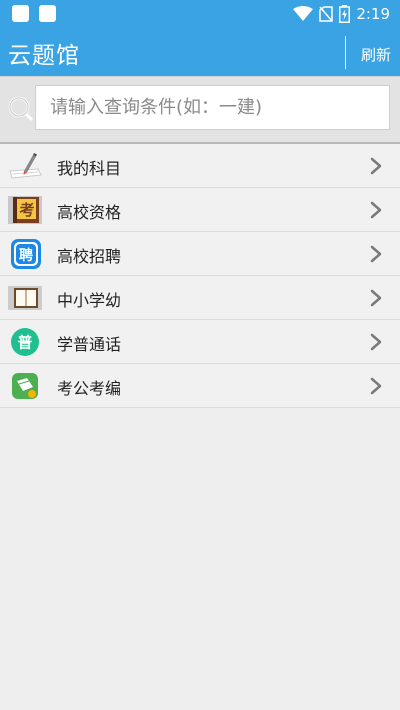 The image size is (400, 710). What do you see at coordinates (303, 13) in the screenshot?
I see `wifi-icon` at bounding box center [303, 13].